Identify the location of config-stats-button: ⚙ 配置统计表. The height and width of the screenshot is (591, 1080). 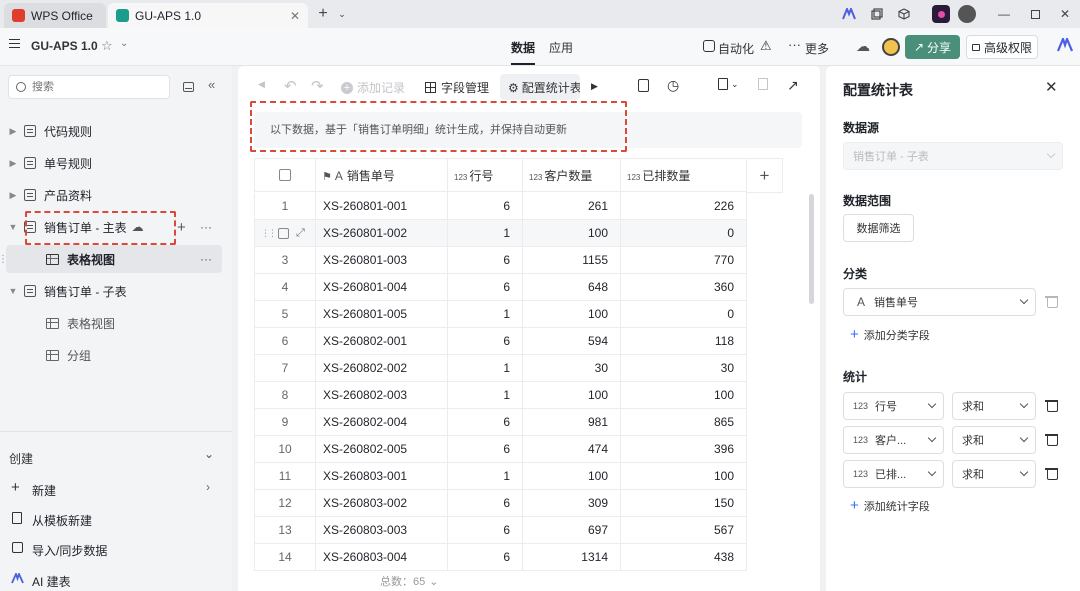
(544, 87).